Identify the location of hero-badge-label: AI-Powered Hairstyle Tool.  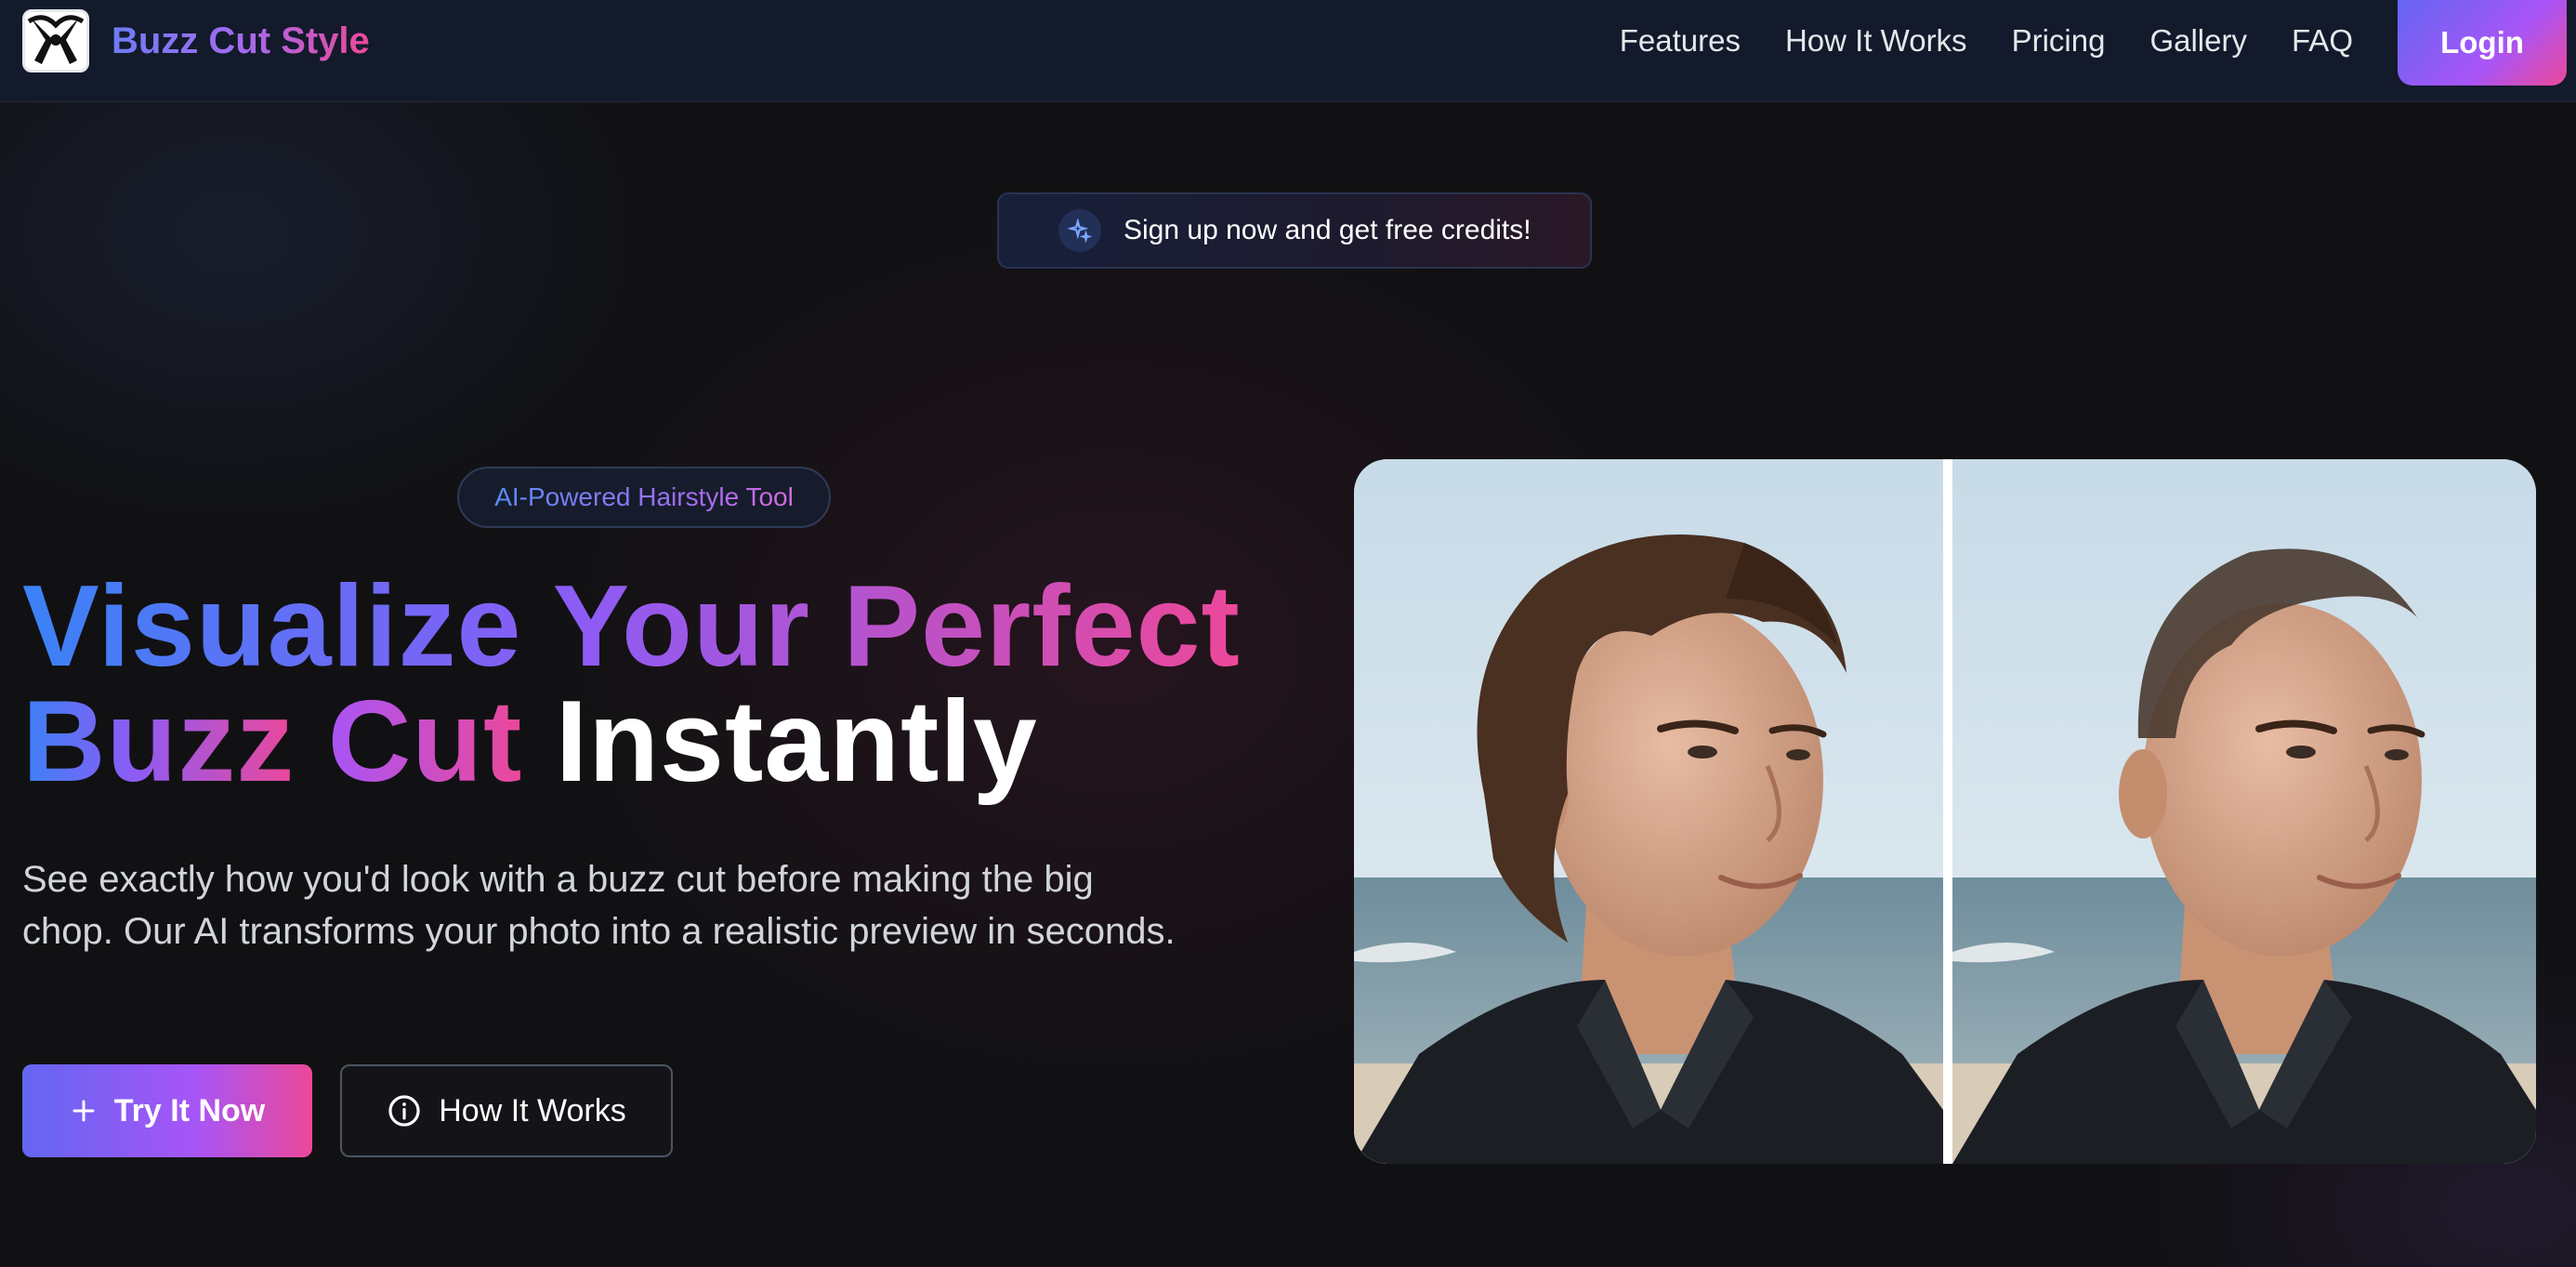
(644, 496).